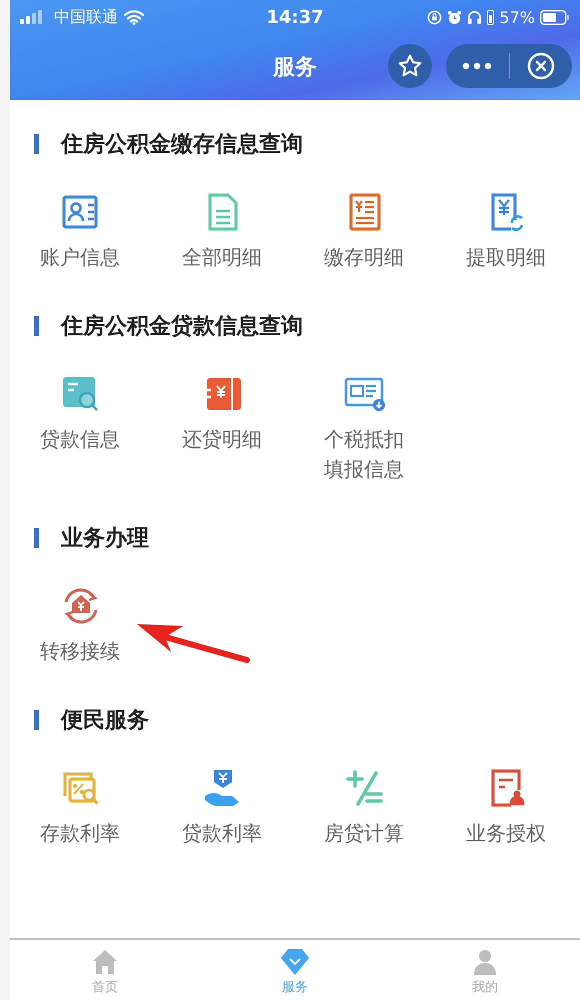  What do you see at coordinates (223, 231) in the screenshot?
I see `service-item: 全部明细` at bounding box center [223, 231].